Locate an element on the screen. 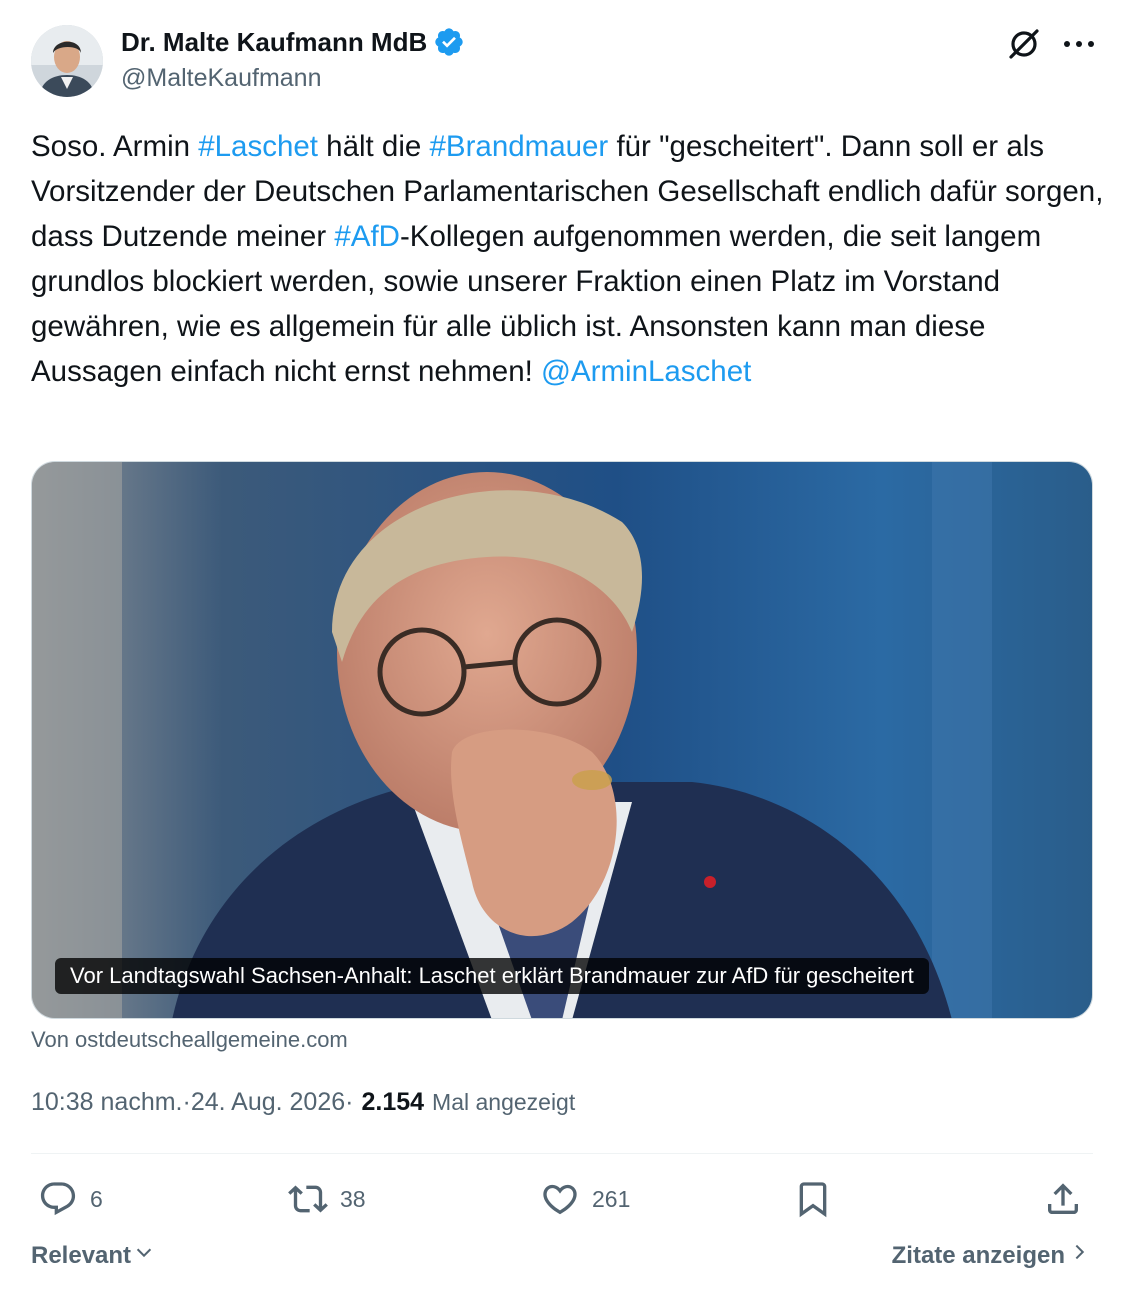 This screenshot has height=1297, width=1123. share-icon is located at coordinates (1063, 1199).